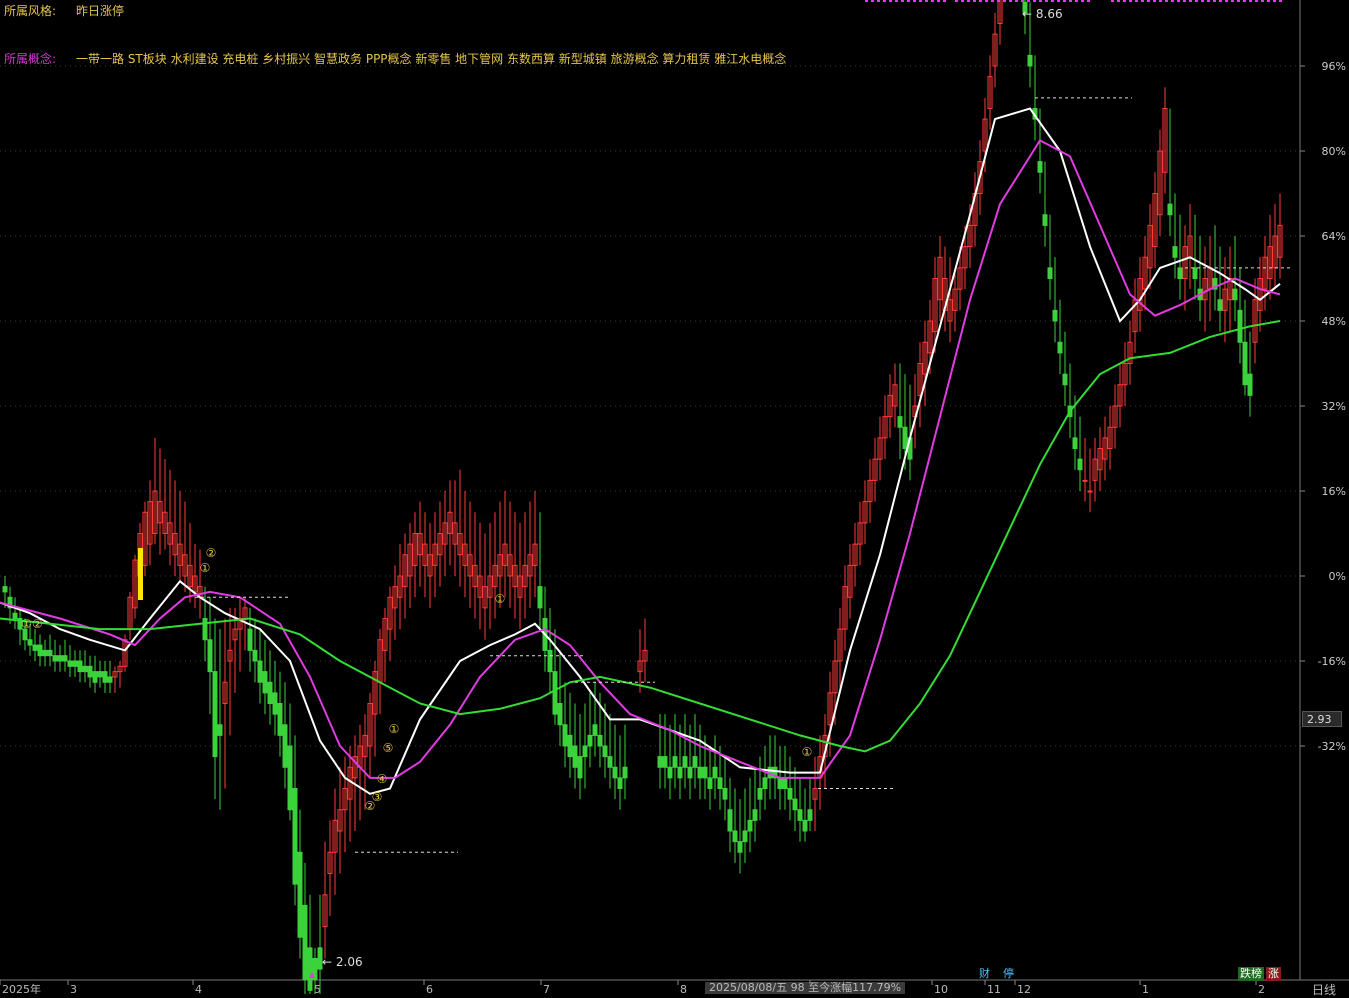 This screenshot has height=998, width=1349. What do you see at coordinates (805, 988) in the screenshot?
I see `cursor-status-bar: 2025/08/08/五 98 至今涨幅117.79%` at bounding box center [805, 988].